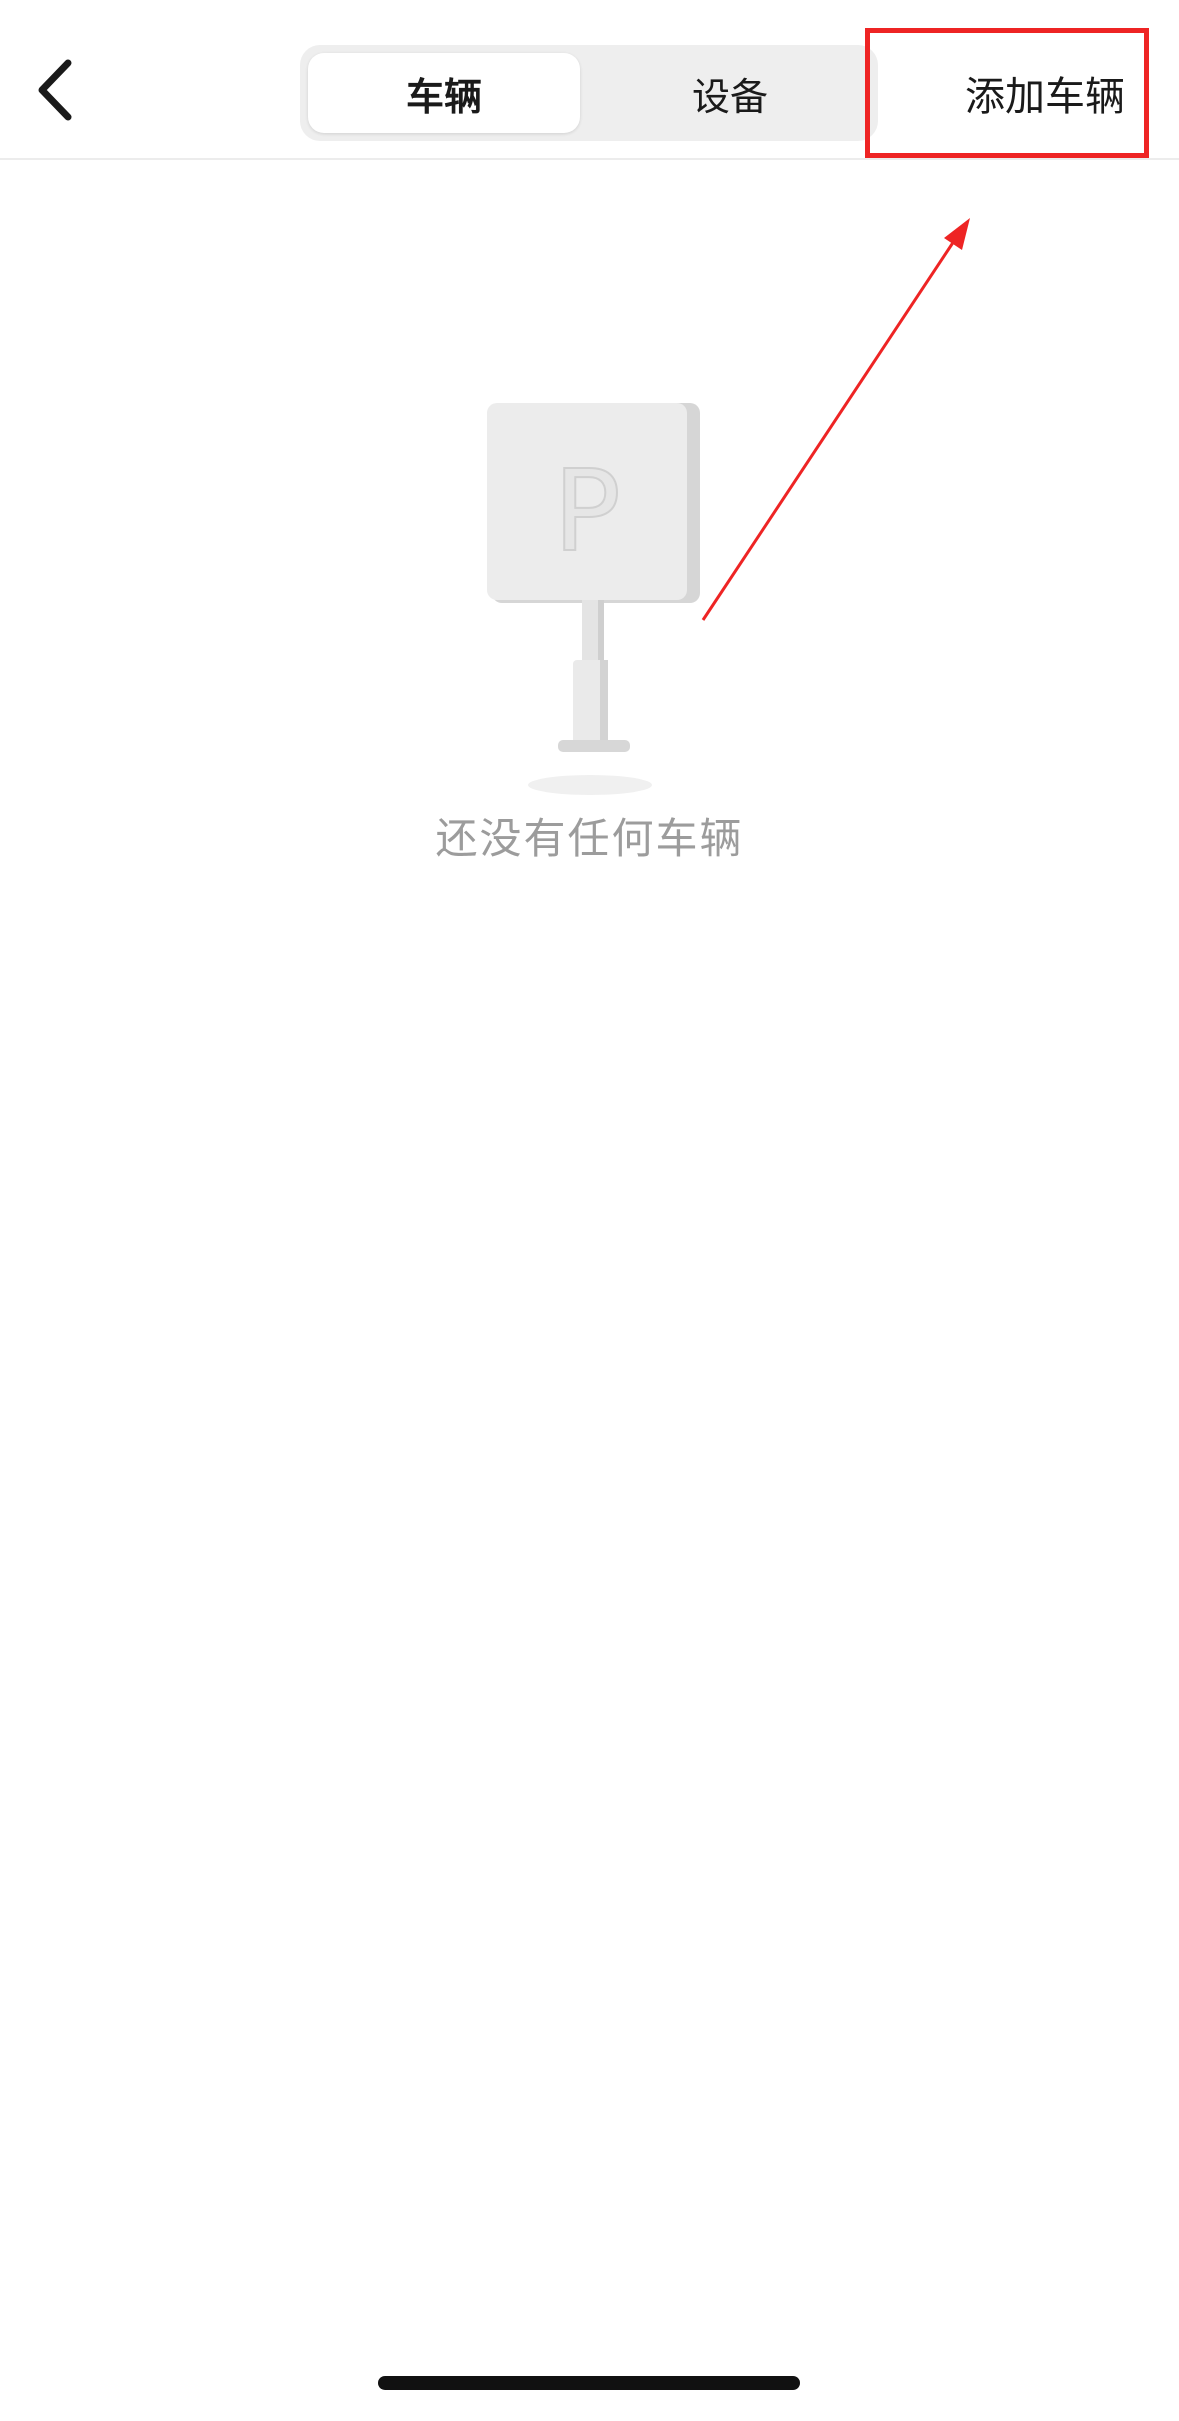  What do you see at coordinates (730, 93) in the screenshot?
I see `tab-devices: 设备` at bounding box center [730, 93].